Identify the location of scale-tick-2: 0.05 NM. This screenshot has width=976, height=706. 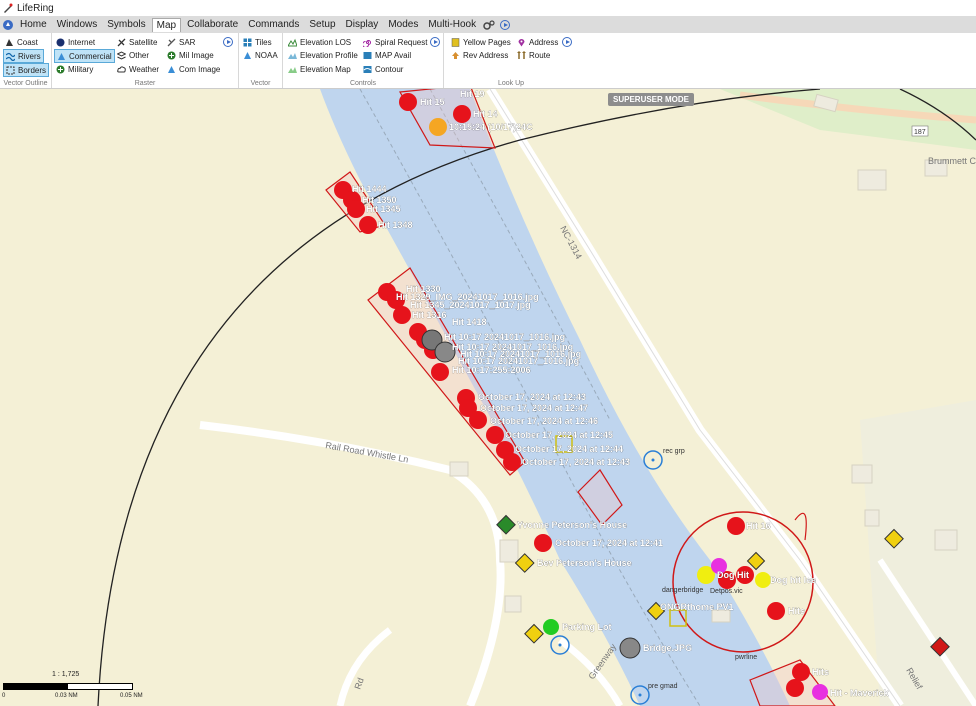
(131, 696).